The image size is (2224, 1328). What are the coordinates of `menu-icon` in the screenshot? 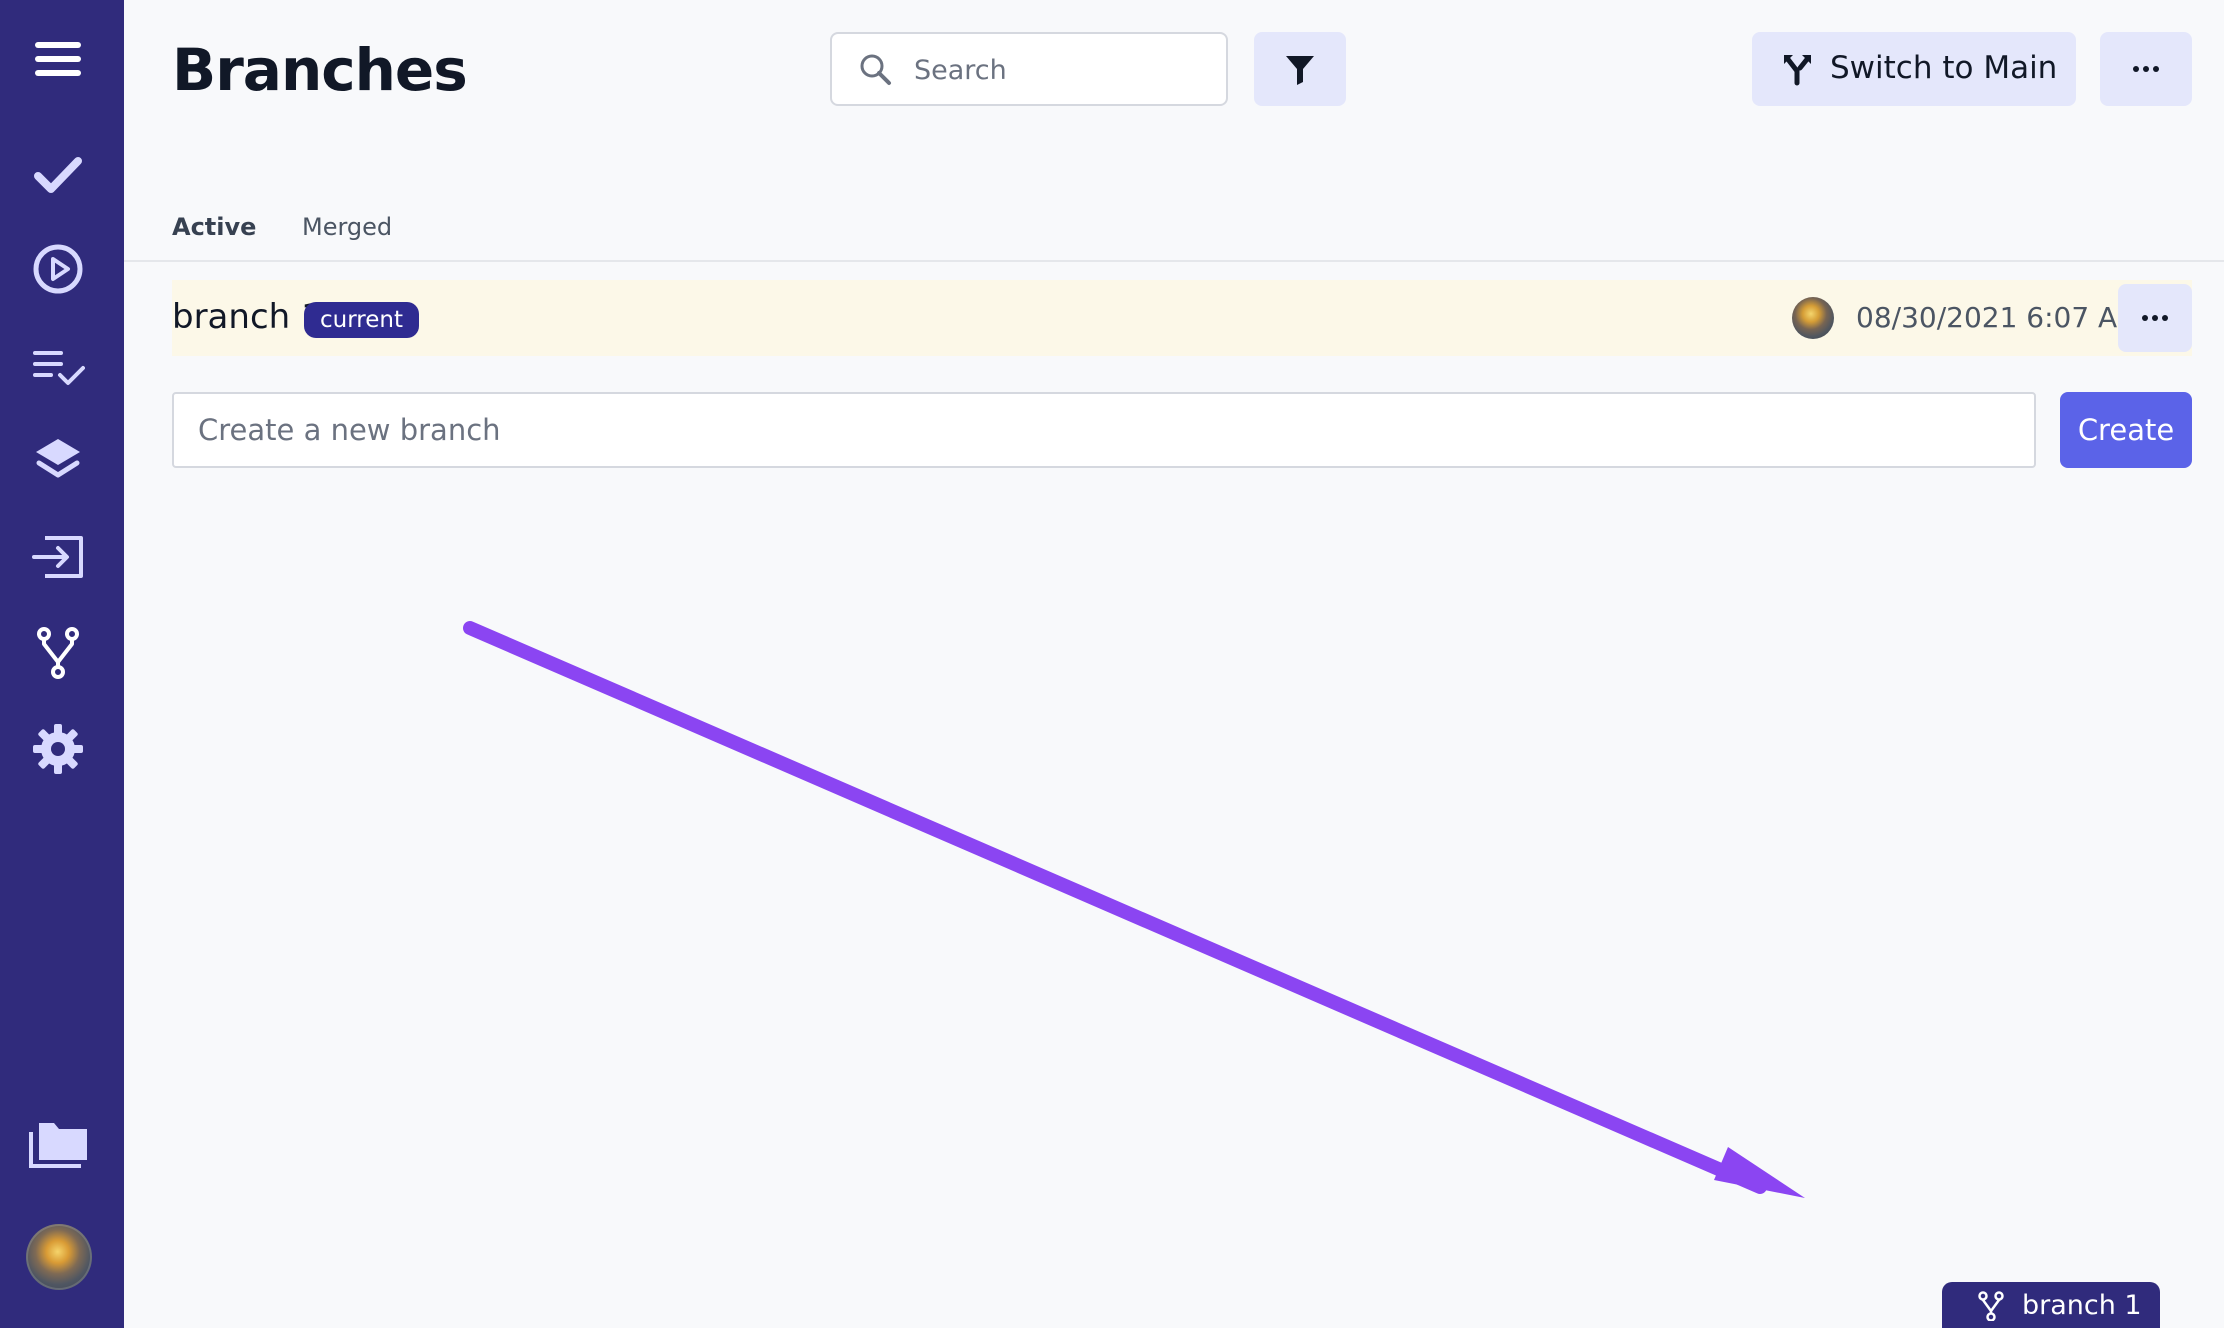 It's located at (58, 59).